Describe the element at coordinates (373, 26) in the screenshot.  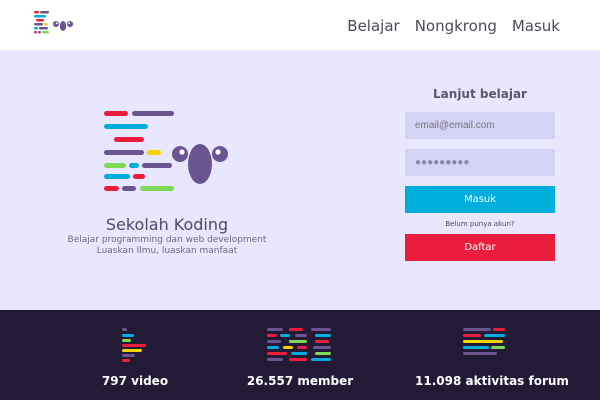
I see `nav-belajar: Belajar` at that location.